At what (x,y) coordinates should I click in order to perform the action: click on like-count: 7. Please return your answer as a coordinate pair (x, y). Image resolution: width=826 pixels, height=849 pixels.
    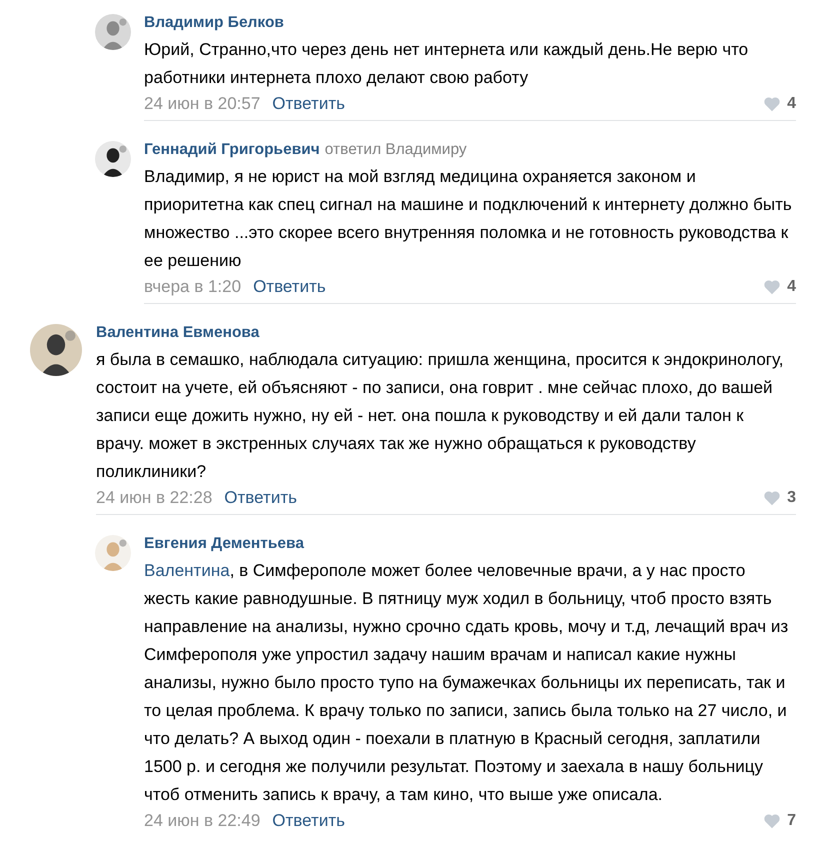
    Looking at the image, I should click on (791, 821).